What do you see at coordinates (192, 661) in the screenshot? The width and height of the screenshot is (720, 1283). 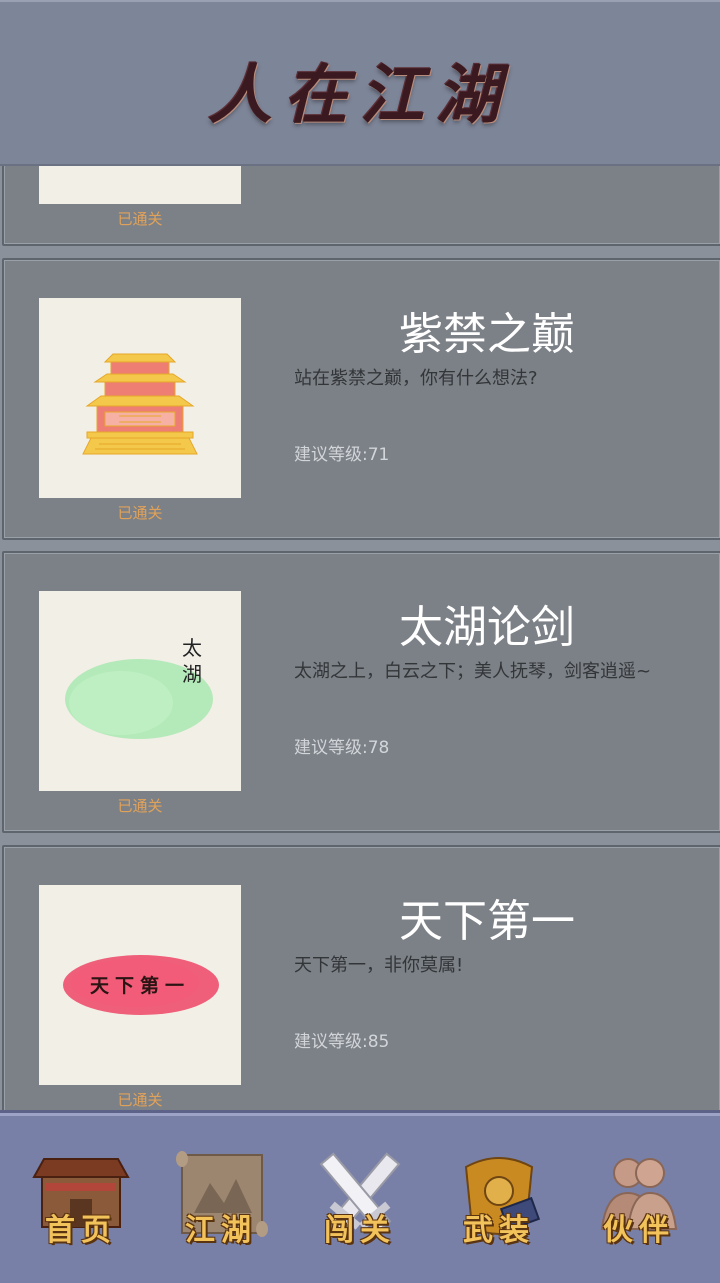 I see `thumb-caption: 太湖` at bounding box center [192, 661].